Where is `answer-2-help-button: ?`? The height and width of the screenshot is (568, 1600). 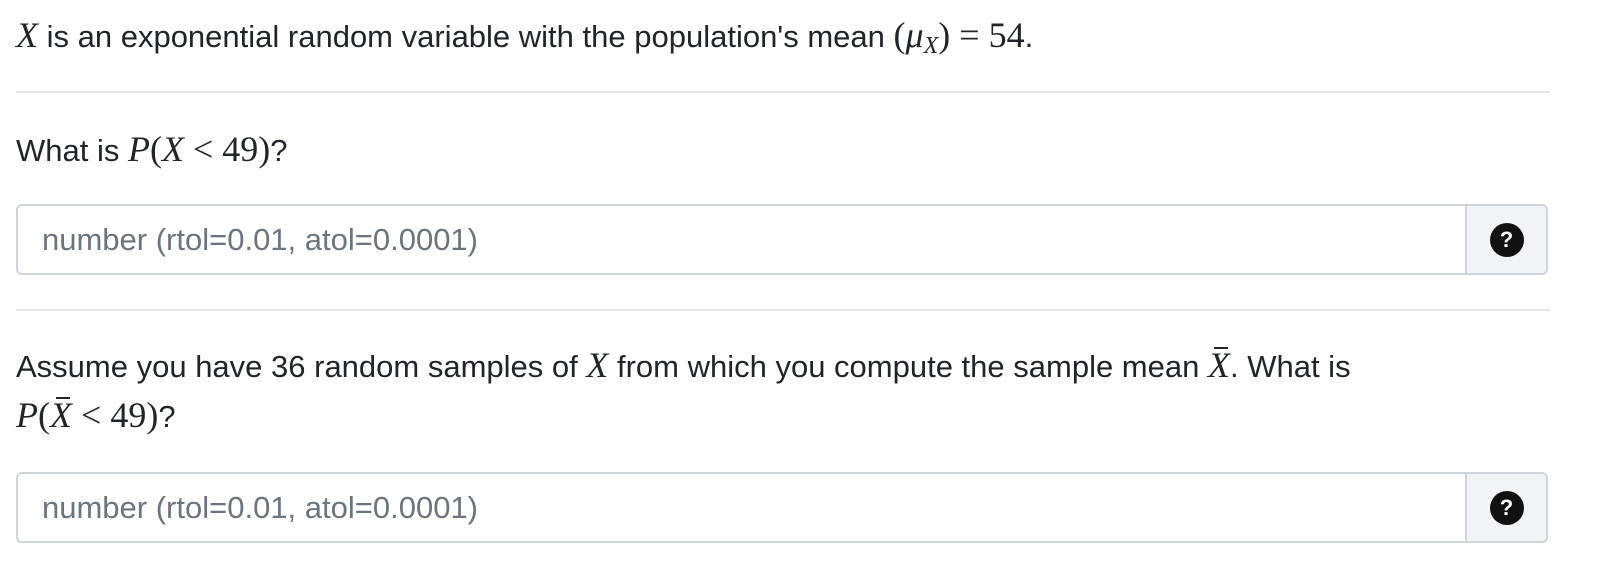 answer-2-help-button: ? is located at coordinates (1505, 507).